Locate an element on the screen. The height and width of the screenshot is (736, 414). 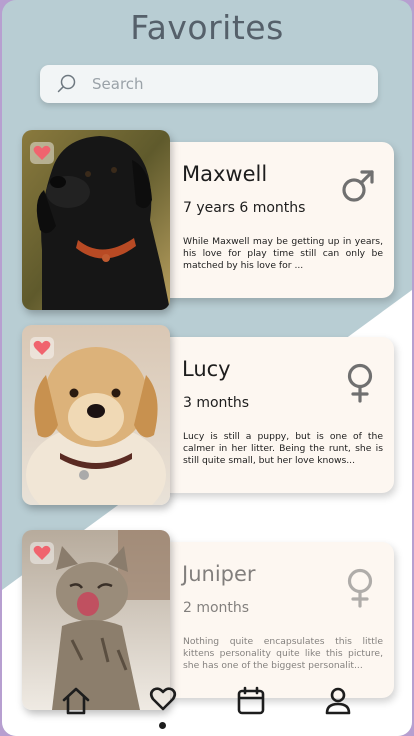
page-title: Favorites is located at coordinates (207, 27).